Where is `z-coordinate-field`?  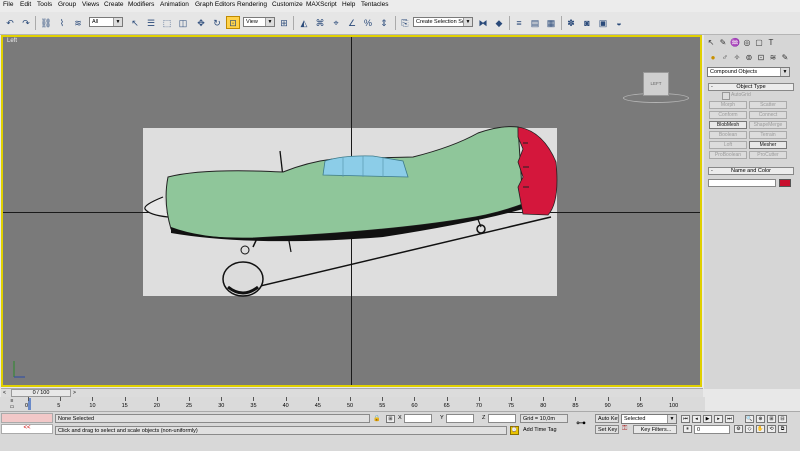
z-coordinate-field is located at coordinates (502, 418).